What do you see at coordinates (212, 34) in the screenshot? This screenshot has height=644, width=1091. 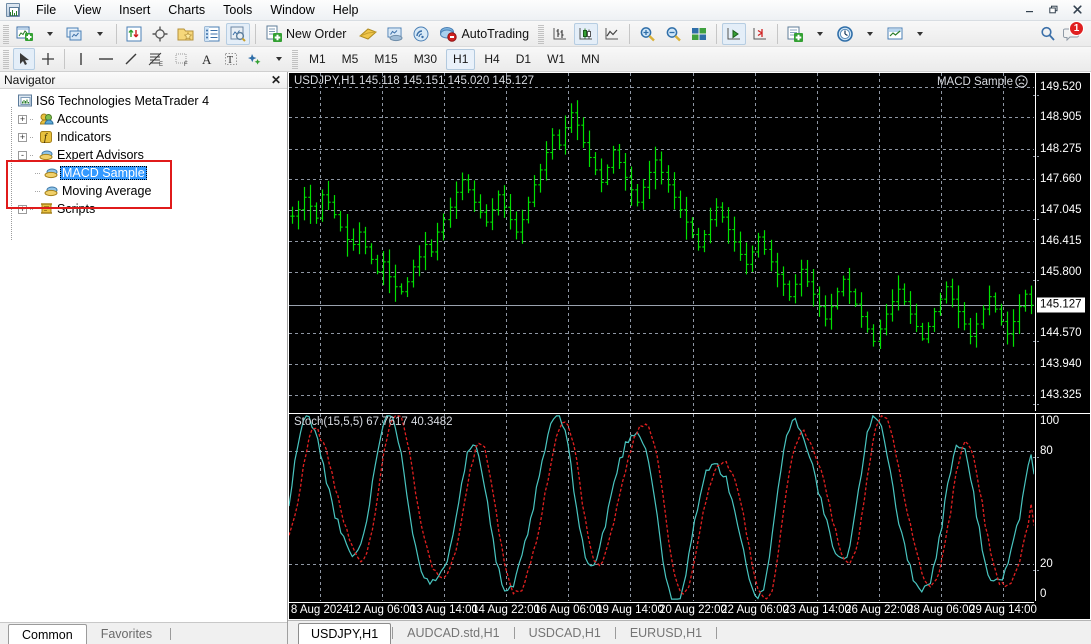 I see `terminal-list-icon` at bounding box center [212, 34].